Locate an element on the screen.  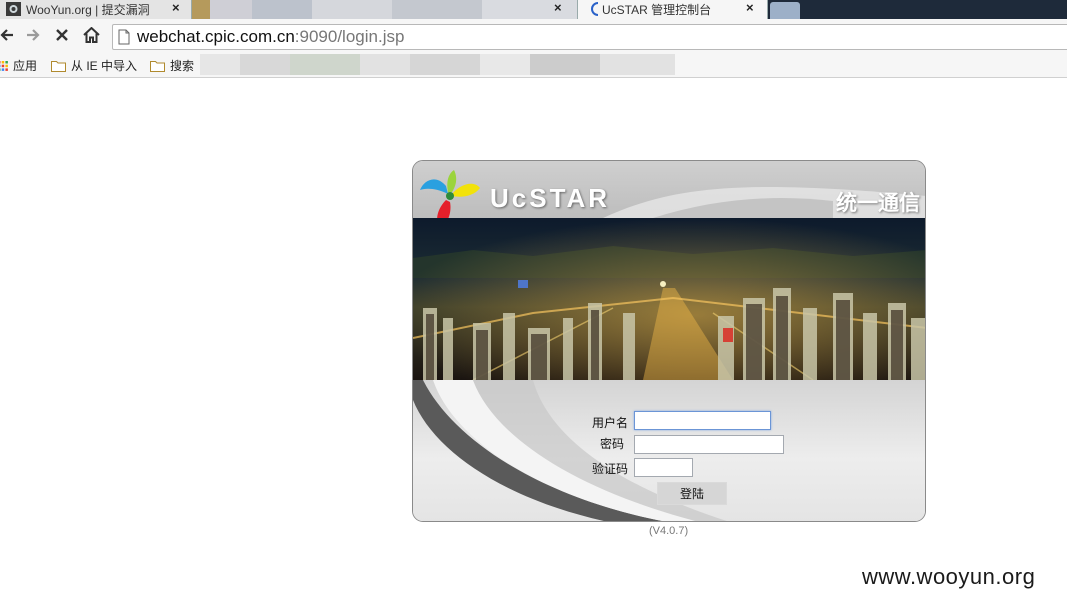
city-night-banner is located at coordinates (669, 299).